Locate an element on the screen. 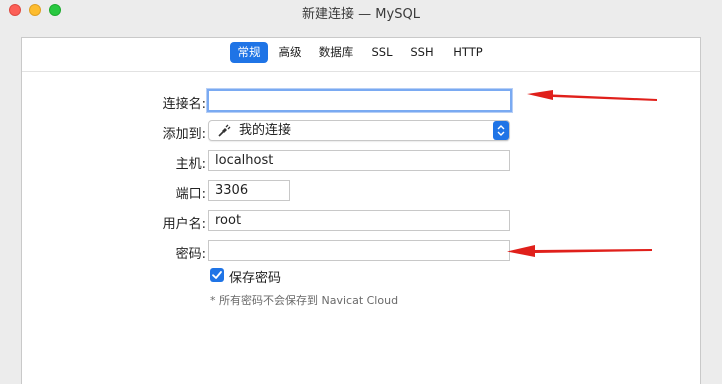 This screenshot has height=384, width=722. tab-advanced: 高级 is located at coordinates (290, 52).